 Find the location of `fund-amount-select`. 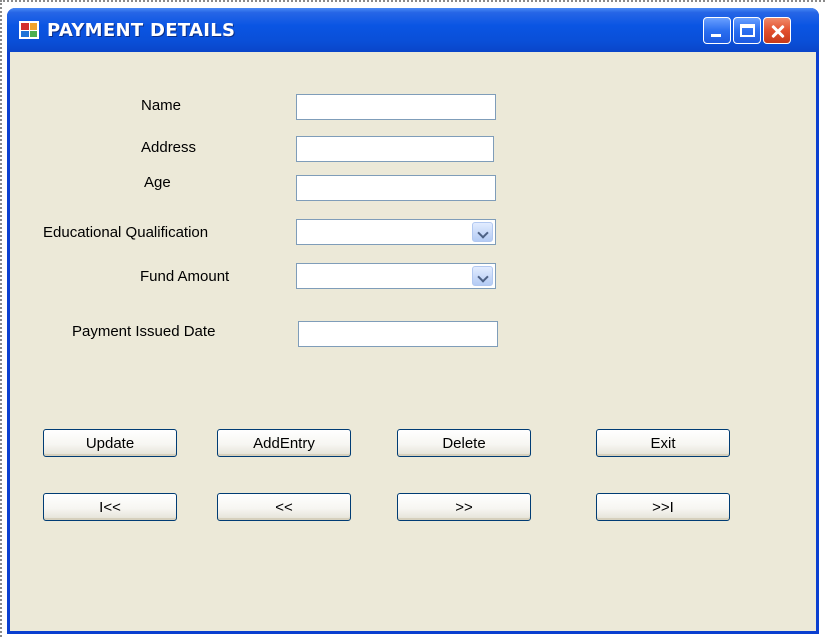

fund-amount-select is located at coordinates (396, 276).